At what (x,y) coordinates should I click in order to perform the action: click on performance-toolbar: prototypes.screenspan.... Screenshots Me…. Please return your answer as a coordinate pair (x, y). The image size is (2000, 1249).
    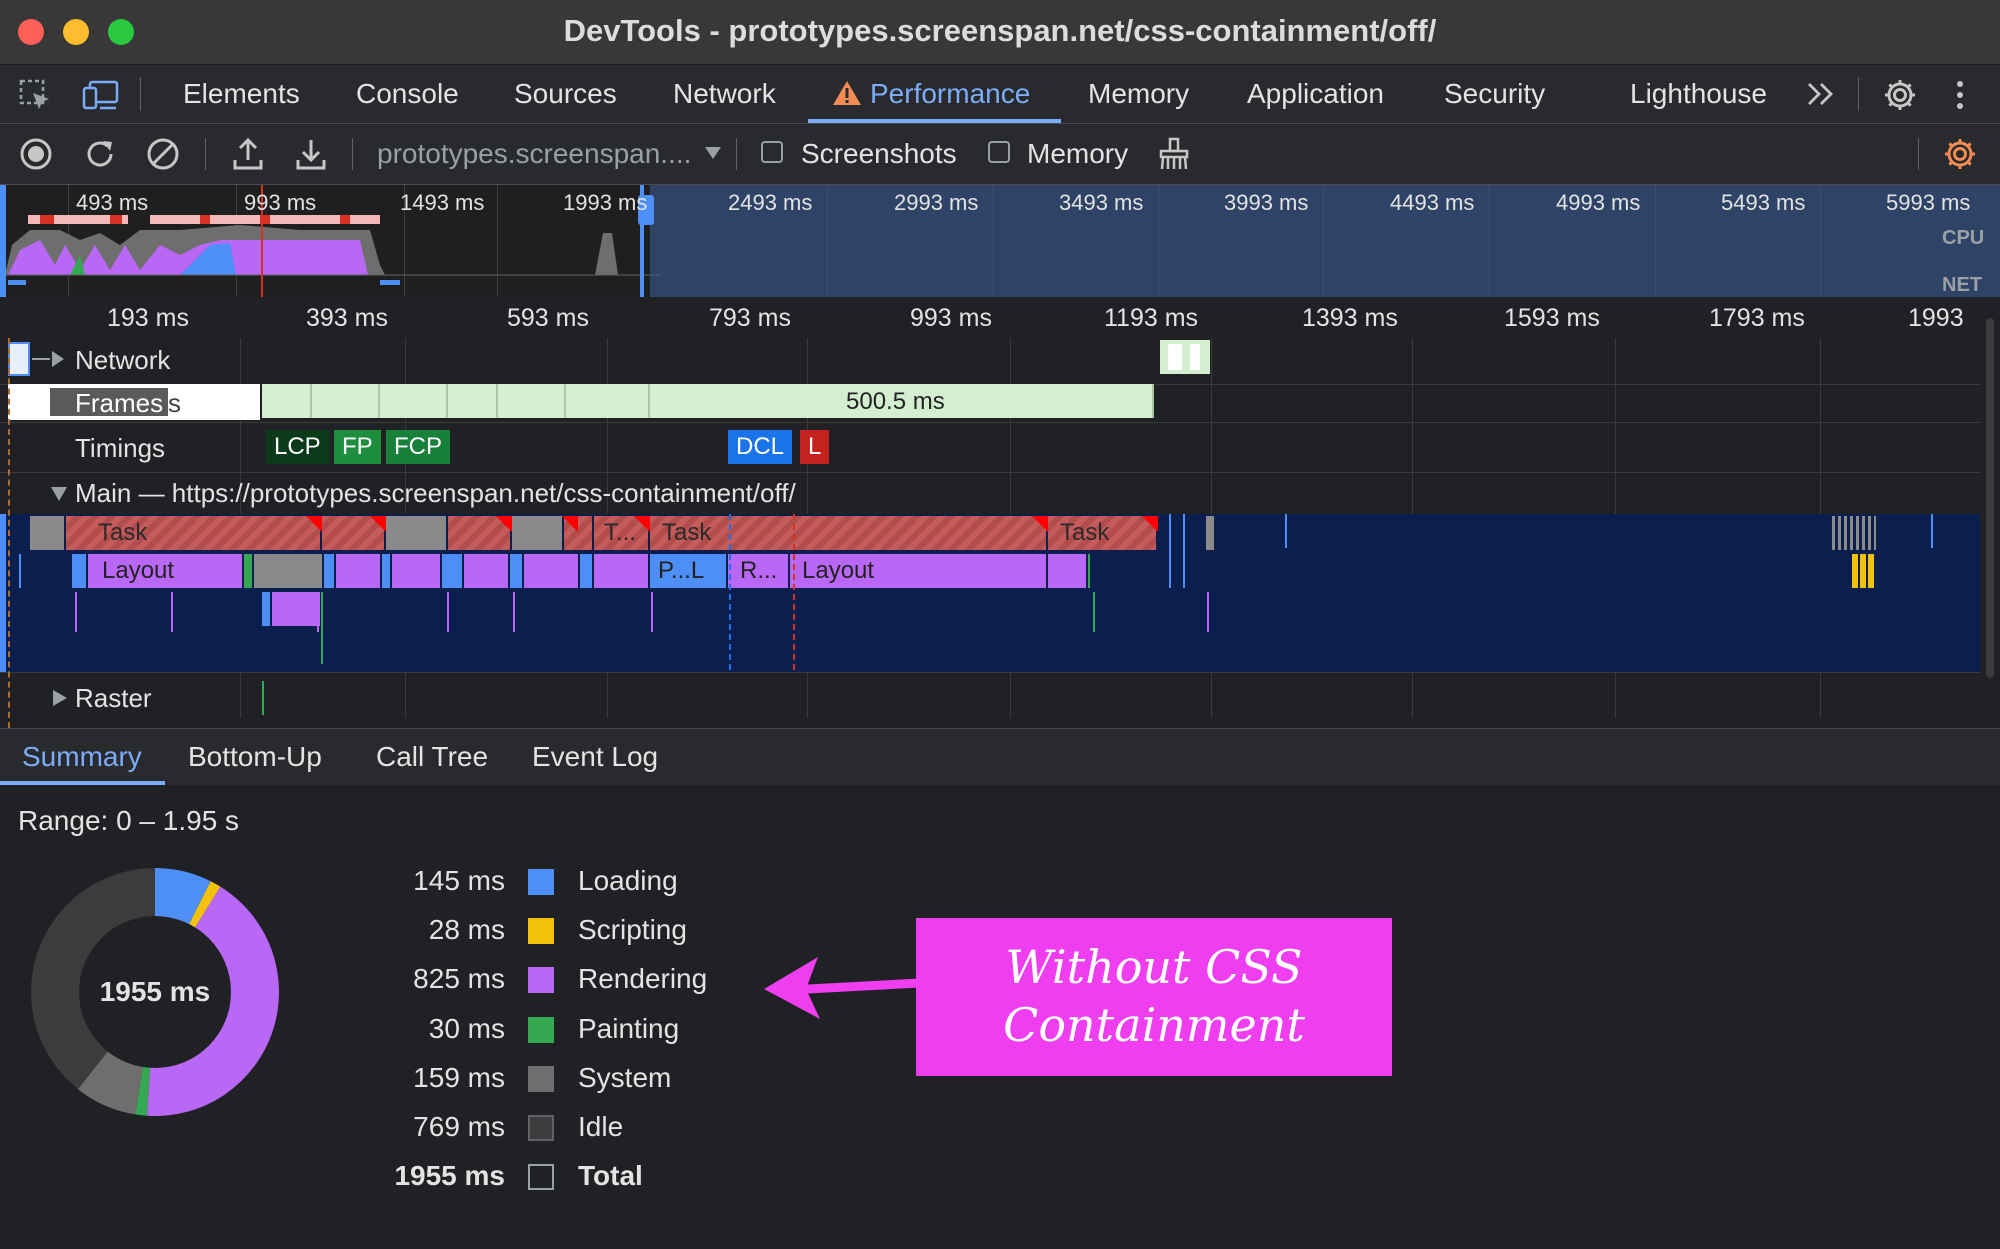
    Looking at the image, I should click on (1000, 154).